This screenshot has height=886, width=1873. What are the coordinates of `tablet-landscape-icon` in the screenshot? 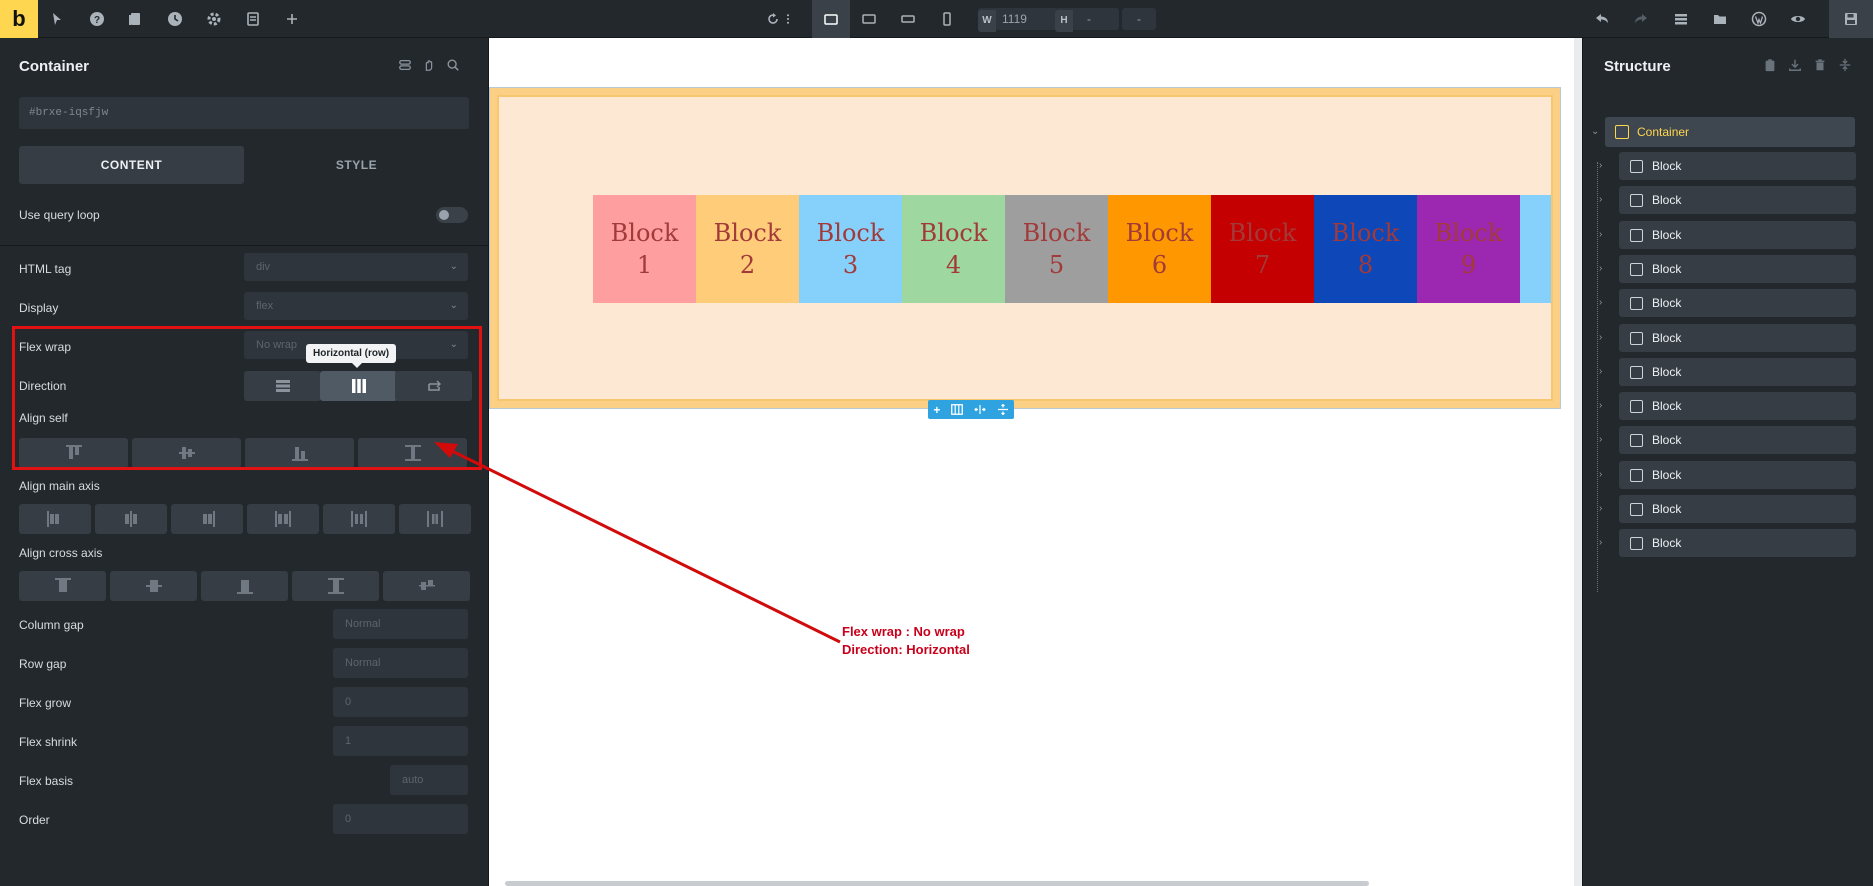 It's located at (869, 19).